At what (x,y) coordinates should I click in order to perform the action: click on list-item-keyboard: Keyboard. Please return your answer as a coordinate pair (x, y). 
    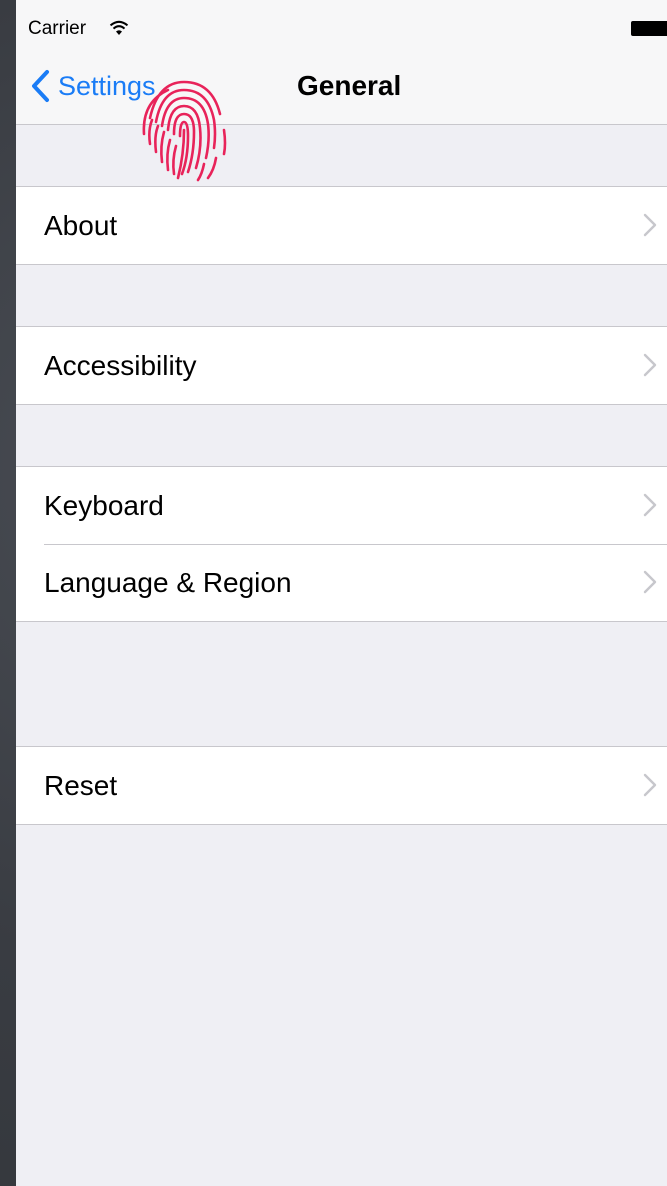
    Looking at the image, I should click on (341, 505).